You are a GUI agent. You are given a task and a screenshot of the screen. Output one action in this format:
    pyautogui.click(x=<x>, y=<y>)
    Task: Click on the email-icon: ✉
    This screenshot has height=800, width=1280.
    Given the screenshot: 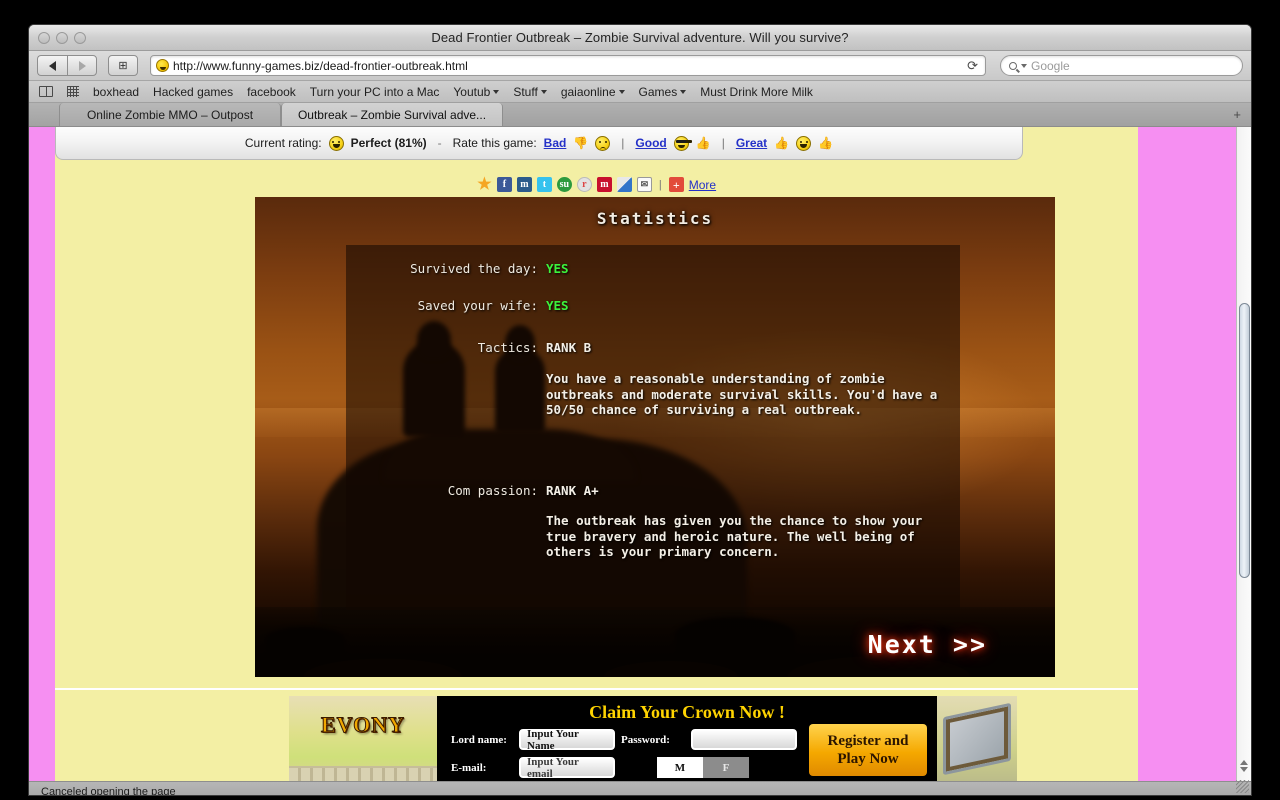 What is the action you would take?
    pyautogui.click(x=644, y=184)
    